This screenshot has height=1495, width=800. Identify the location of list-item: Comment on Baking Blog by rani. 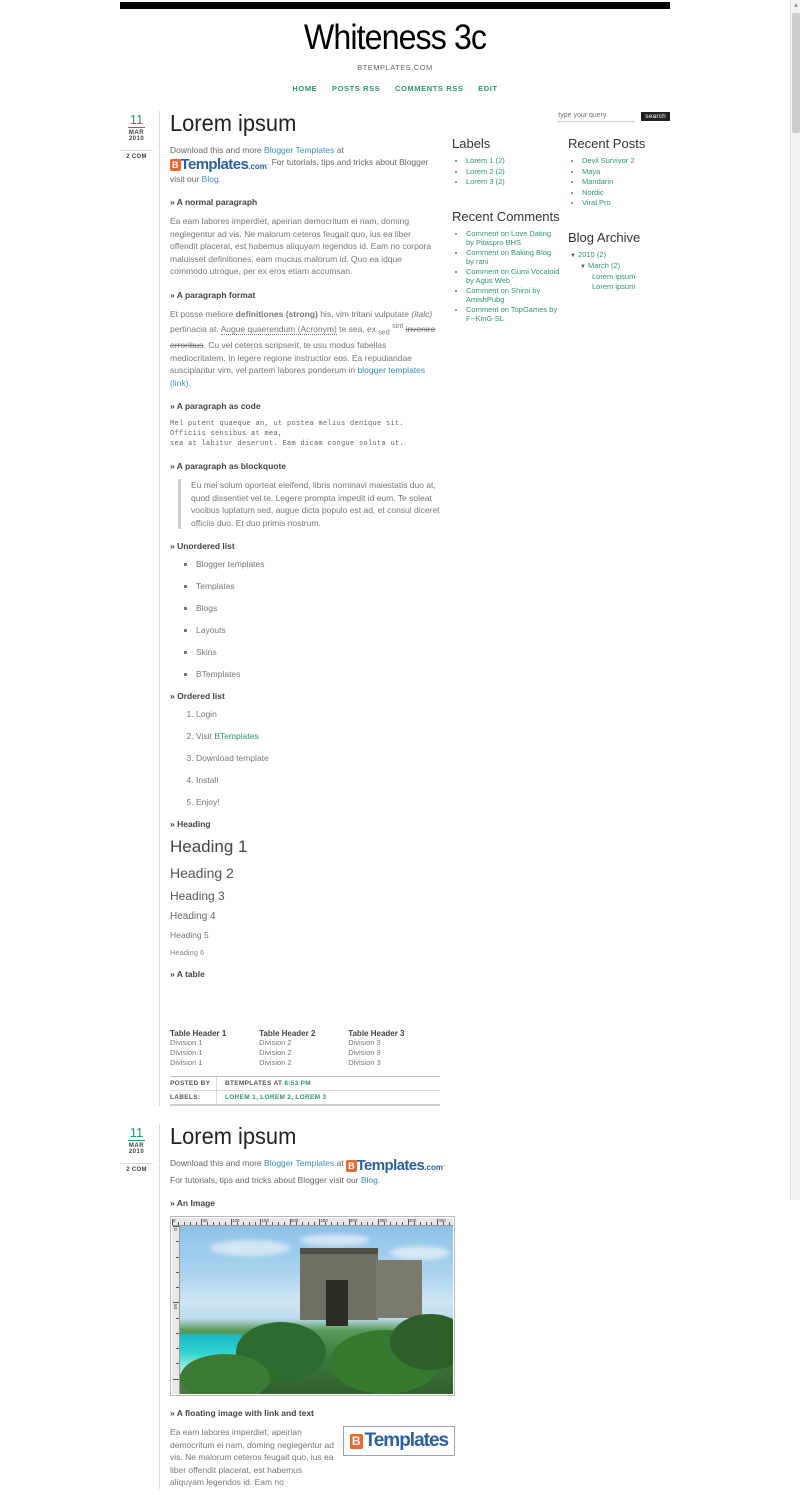
(513, 257).